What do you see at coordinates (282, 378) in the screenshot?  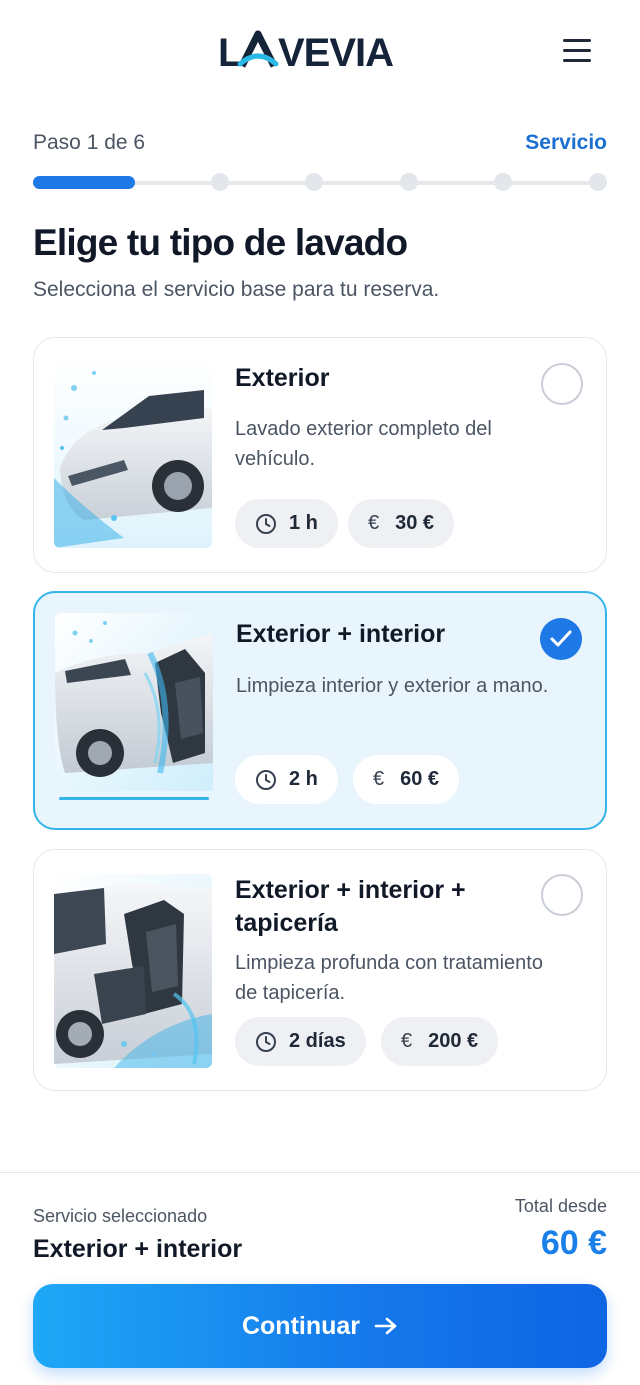 I see `service-title: Exterior` at bounding box center [282, 378].